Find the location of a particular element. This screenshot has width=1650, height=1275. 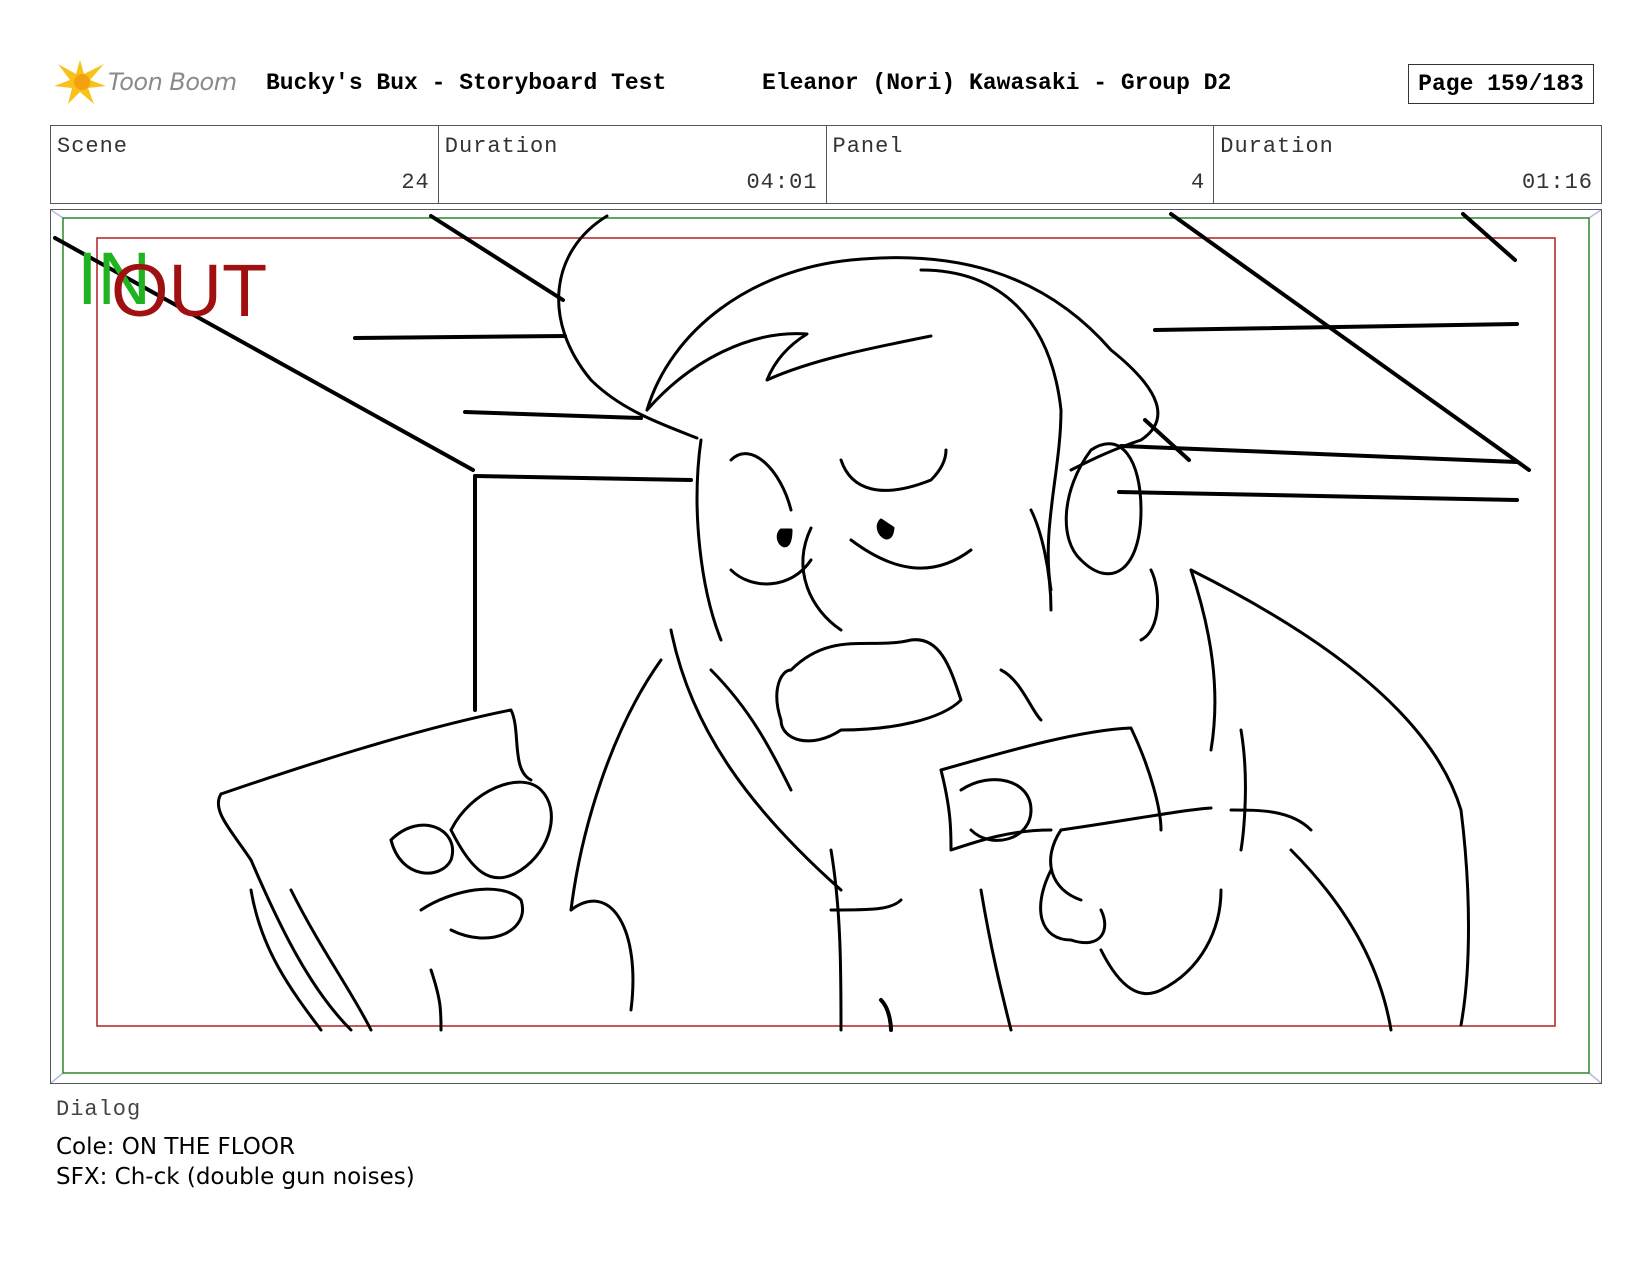

out-marker: OUT is located at coordinates (189, 290).